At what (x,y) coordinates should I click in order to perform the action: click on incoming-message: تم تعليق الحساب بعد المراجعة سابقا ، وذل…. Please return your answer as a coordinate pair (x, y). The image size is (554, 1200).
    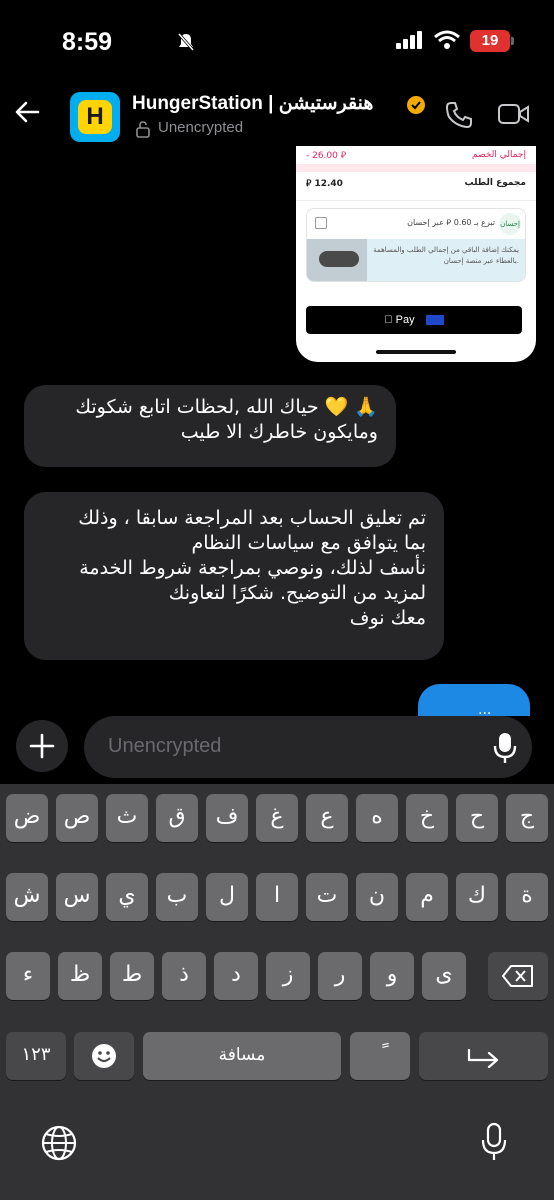
    Looking at the image, I should click on (234, 576).